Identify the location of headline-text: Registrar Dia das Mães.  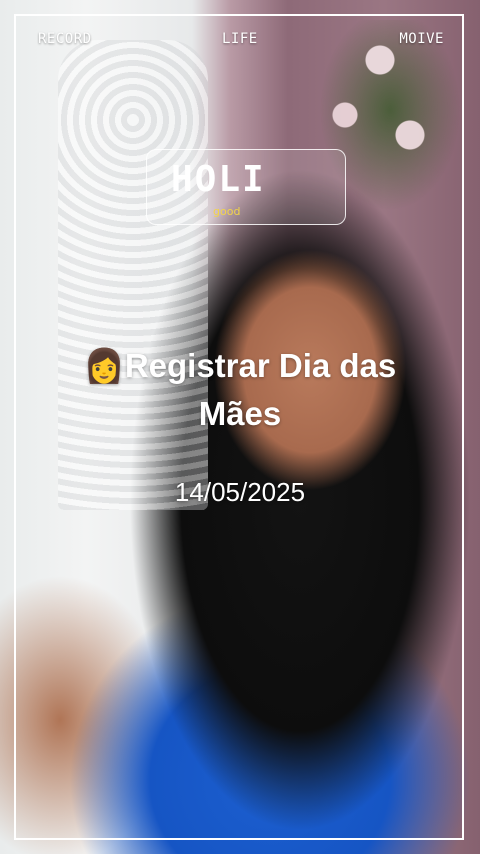
(260, 389).